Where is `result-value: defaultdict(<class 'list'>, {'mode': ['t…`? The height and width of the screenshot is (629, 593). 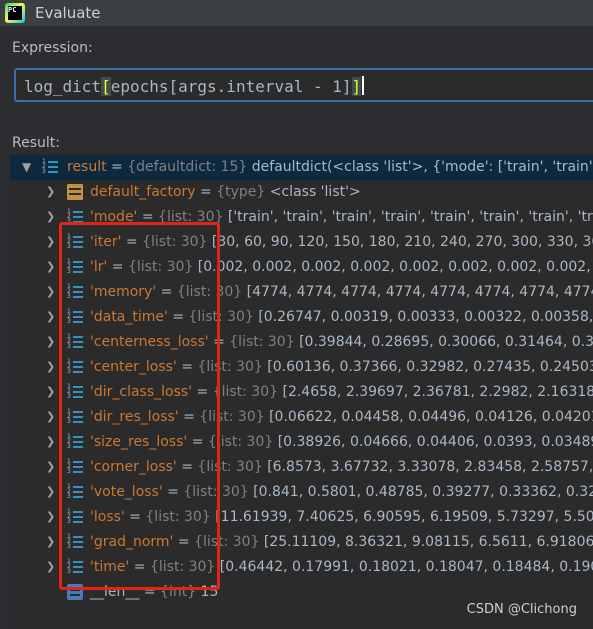 result-value: defaultdict(<class 'list'>, {'mode': ['t… is located at coordinates (422, 167).